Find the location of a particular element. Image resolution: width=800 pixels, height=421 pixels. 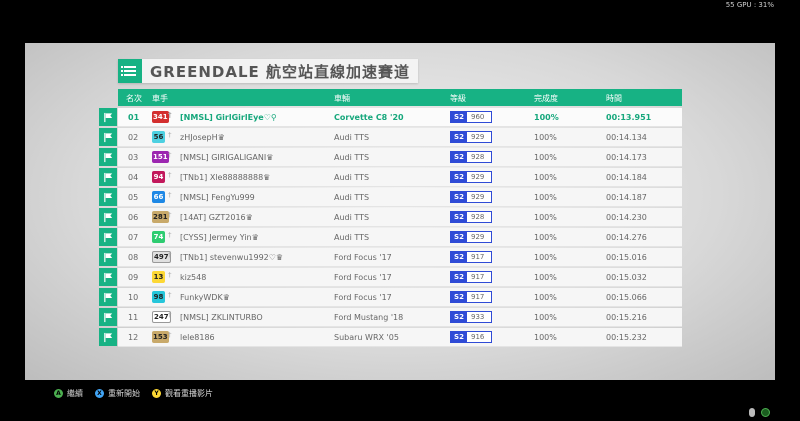

col-position: 名次 is located at coordinates (134, 98).